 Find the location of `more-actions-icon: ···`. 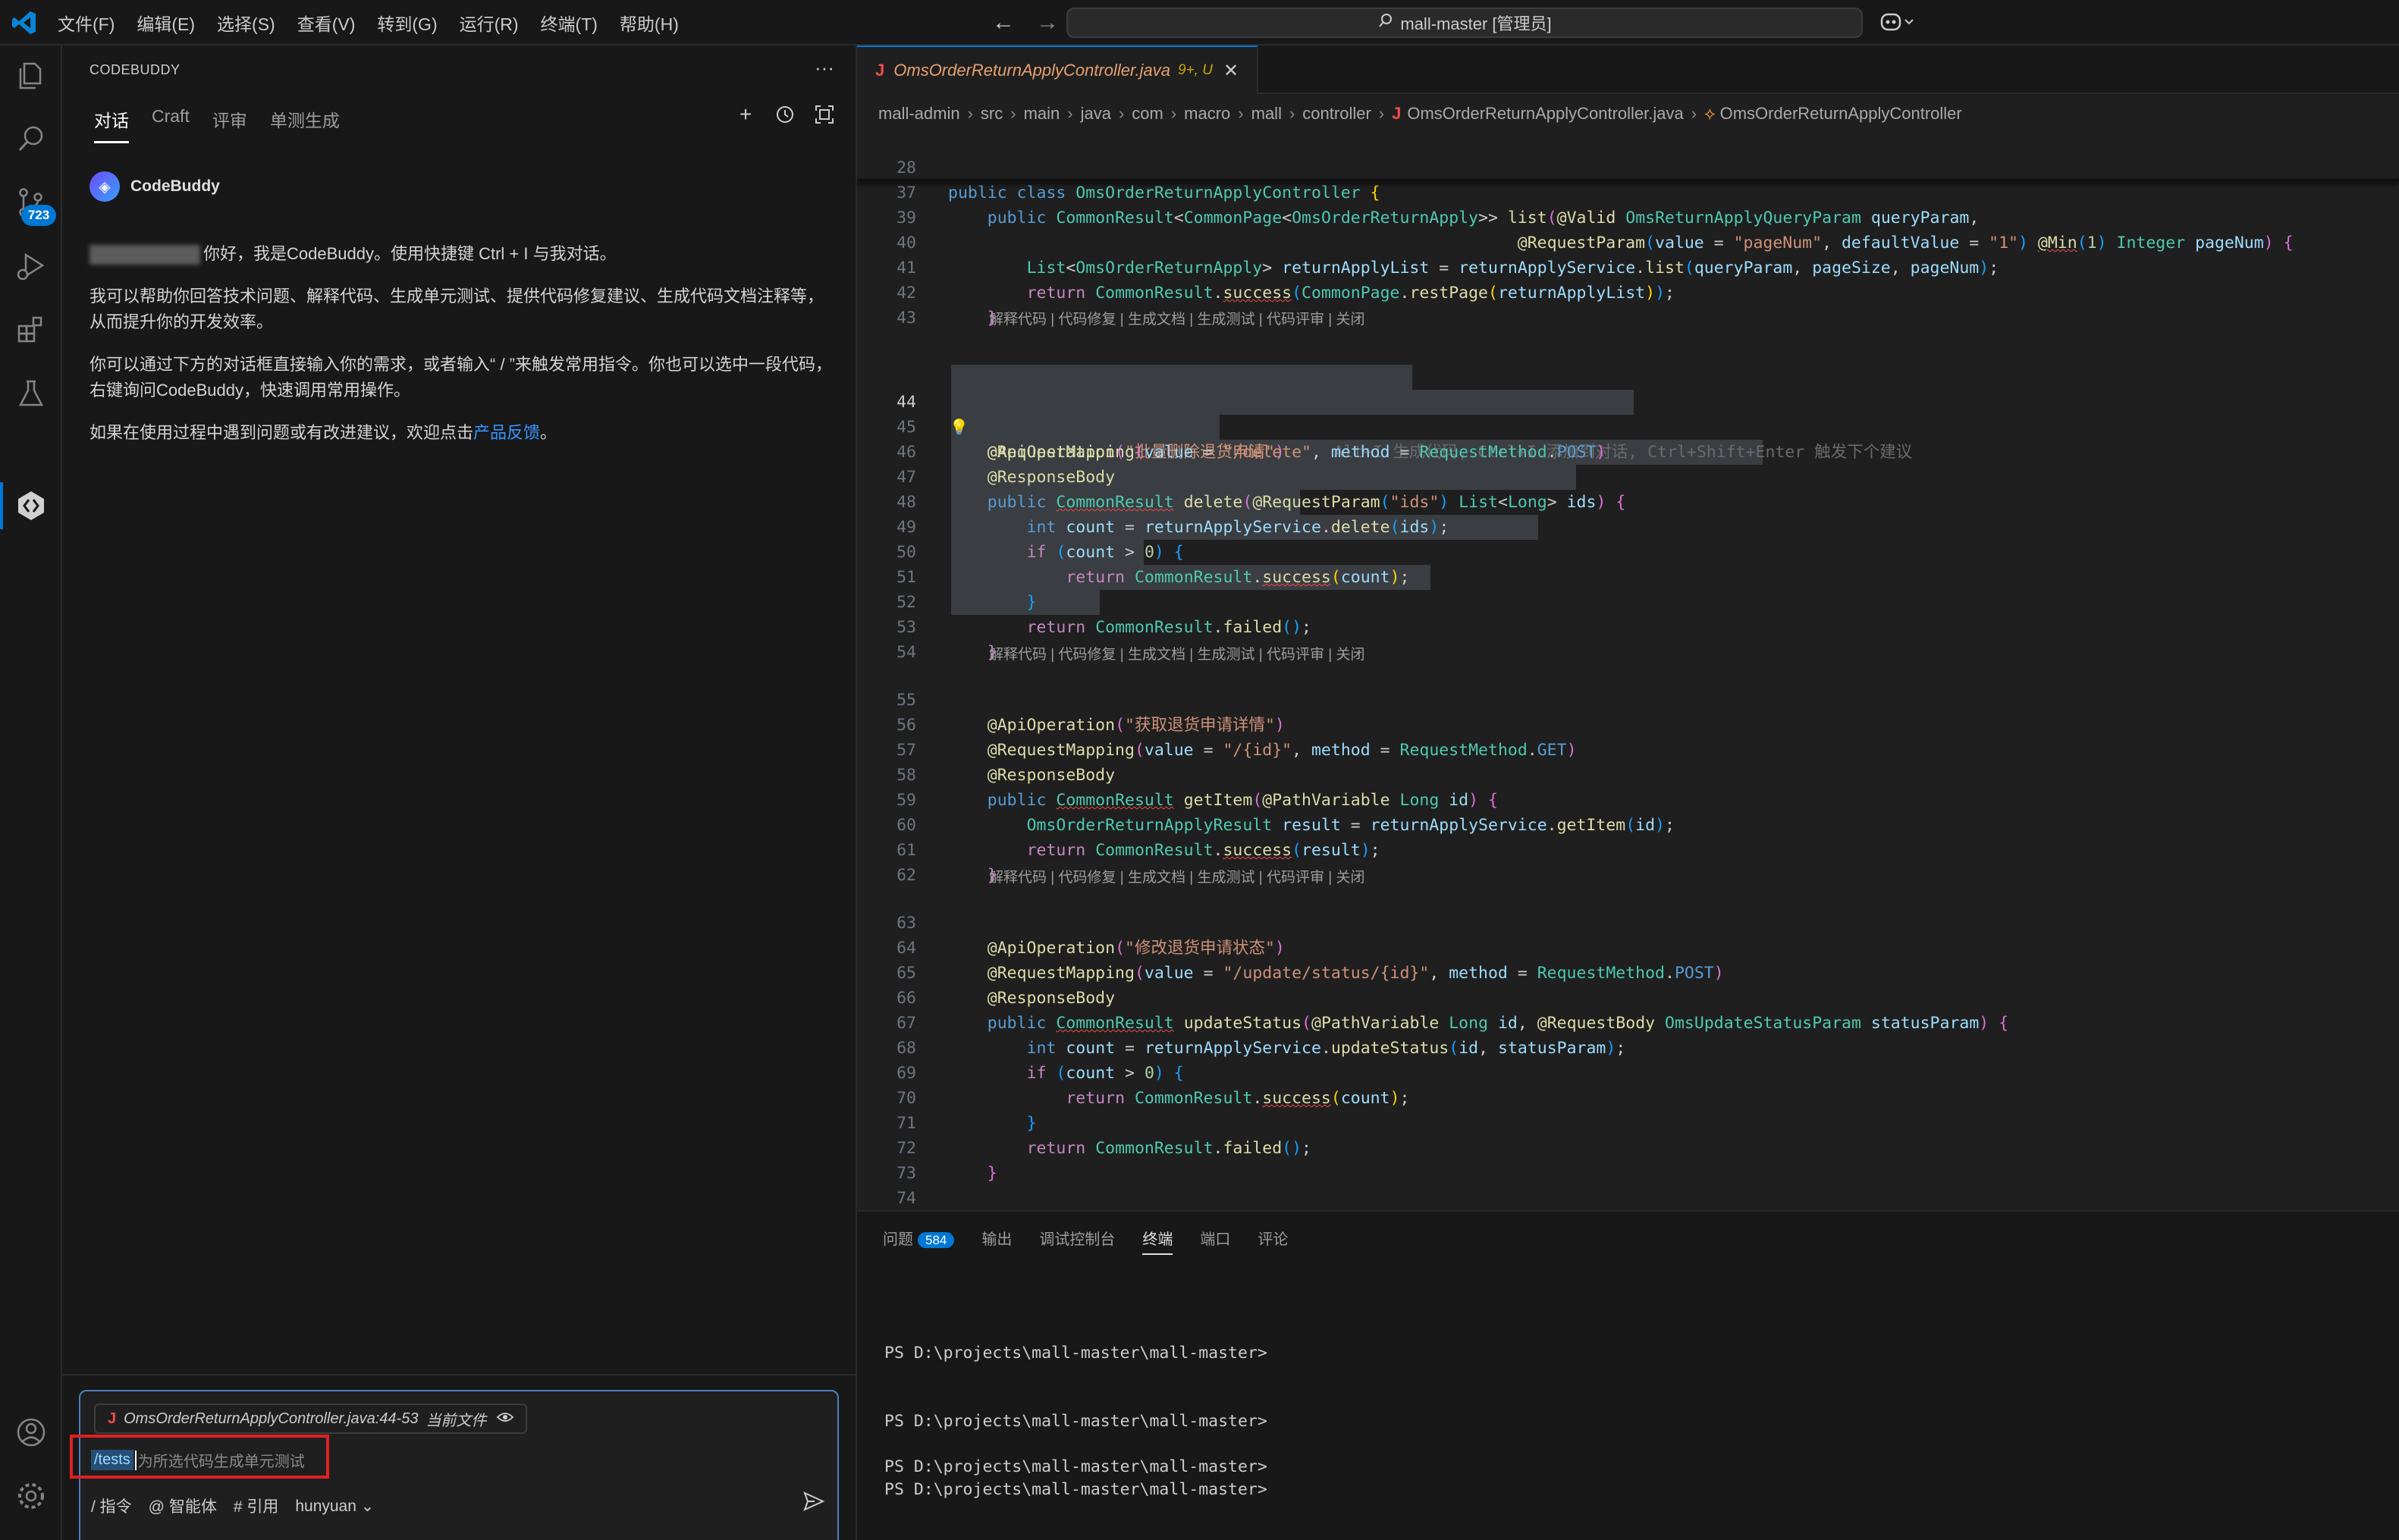

more-actions-icon: ··· is located at coordinates (824, 68).